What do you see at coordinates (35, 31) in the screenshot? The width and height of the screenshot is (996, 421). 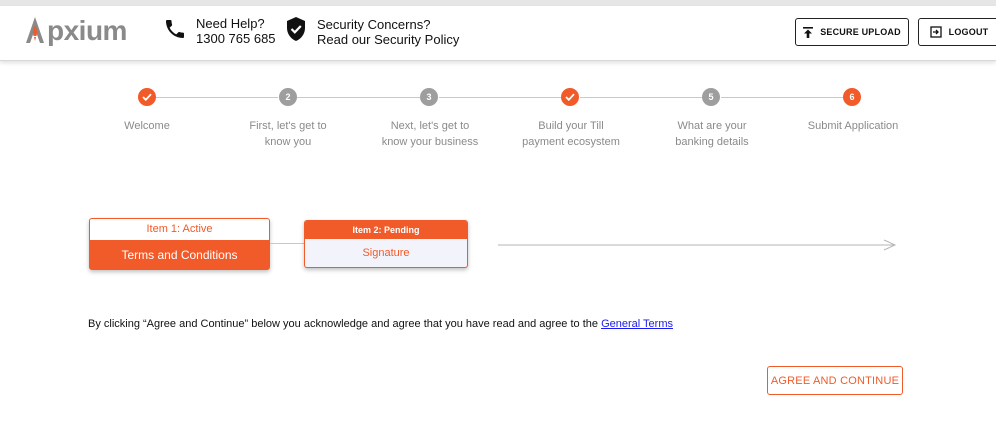 I see `rocket-logo-icon` at bounding box center [35, 31].